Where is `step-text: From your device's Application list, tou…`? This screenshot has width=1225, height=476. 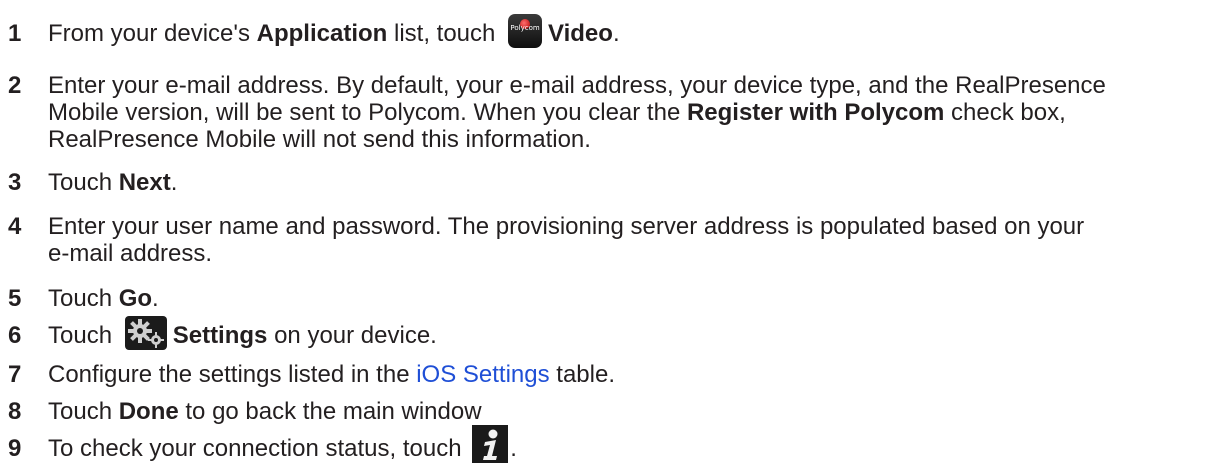
step-text: From your device's Application list, tou… is located at coordinates (626, 30).